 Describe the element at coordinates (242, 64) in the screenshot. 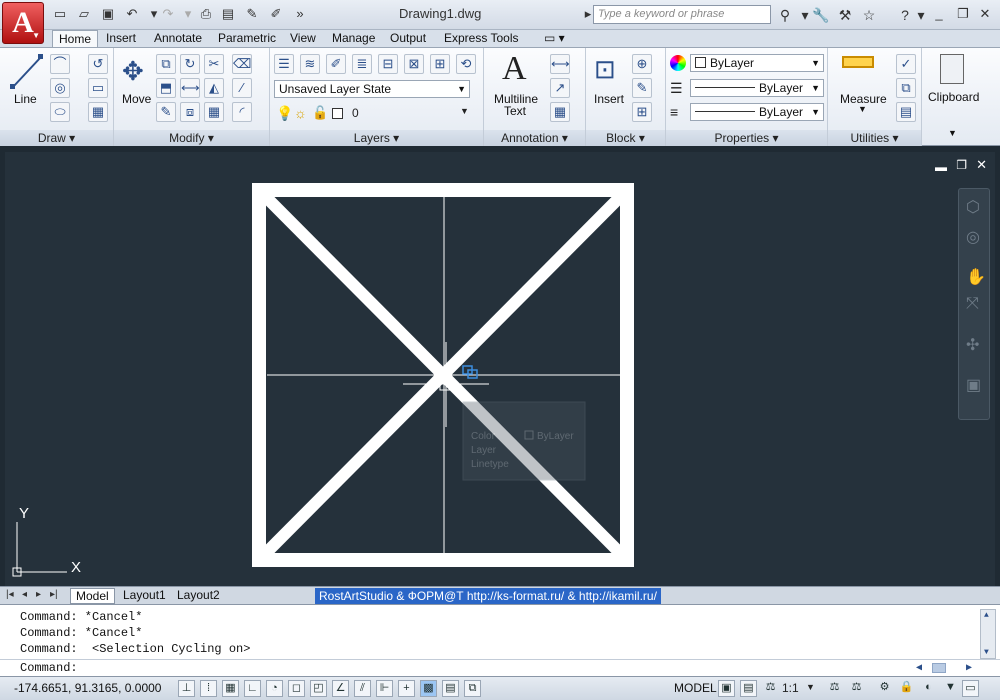

I see `erase-icon: ⌫` at that location.